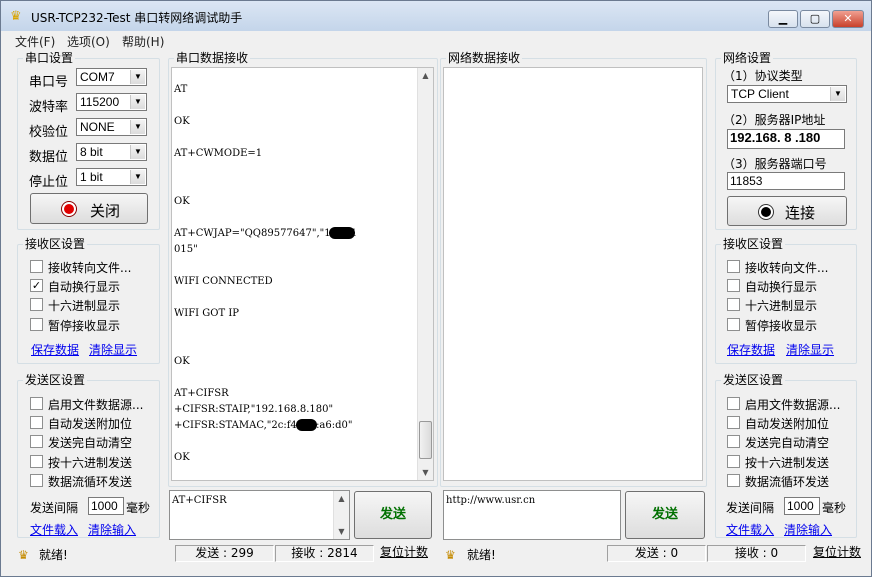  I want to click on network-send-button: 发送, so click(665, 515).